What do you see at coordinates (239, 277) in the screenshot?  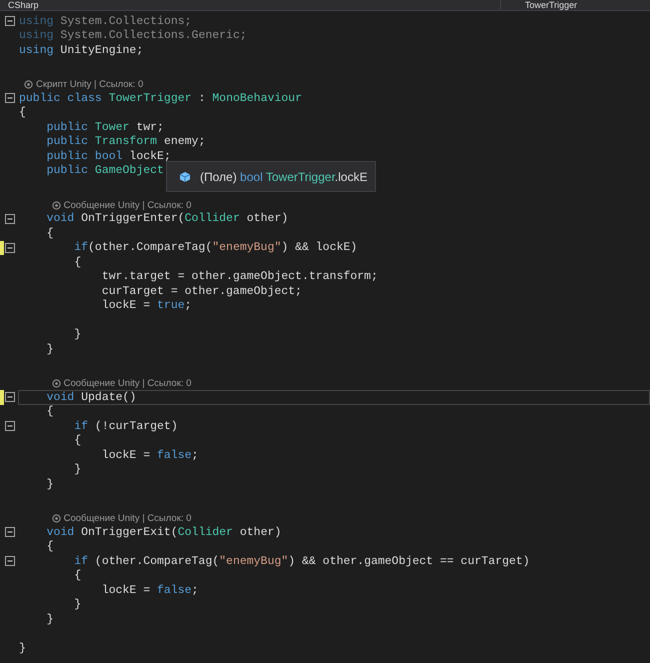 I see `code-line: twr.target = other.gameObject.transform;` at bounding box center [239, 277].